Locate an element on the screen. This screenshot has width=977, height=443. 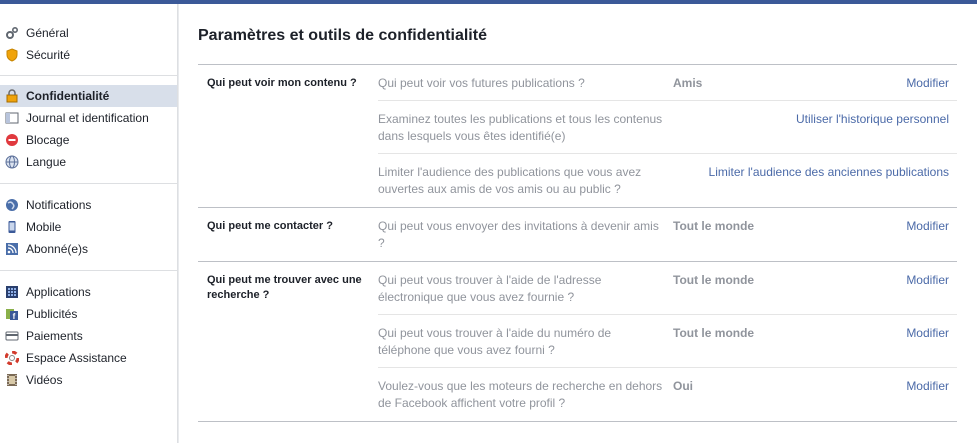
sidebar-group-account: Général Sécurité is located at coordinates (88, 44).